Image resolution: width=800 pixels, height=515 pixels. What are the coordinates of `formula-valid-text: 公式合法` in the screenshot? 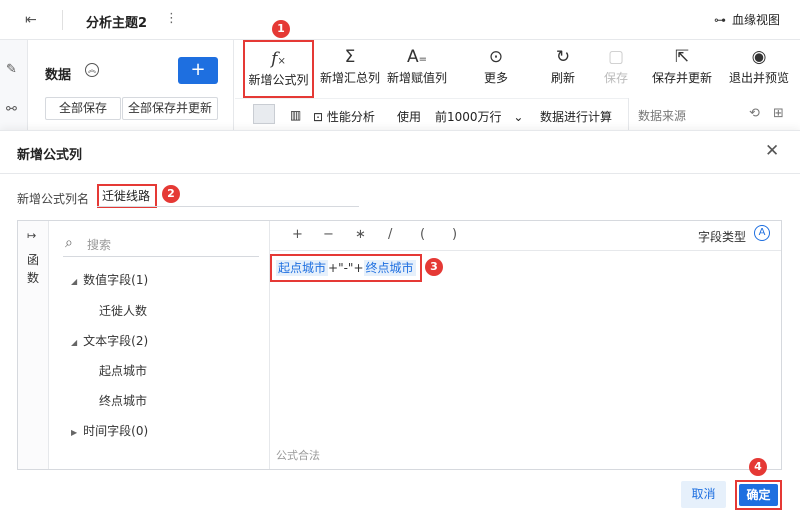 It's located at (298, 455).